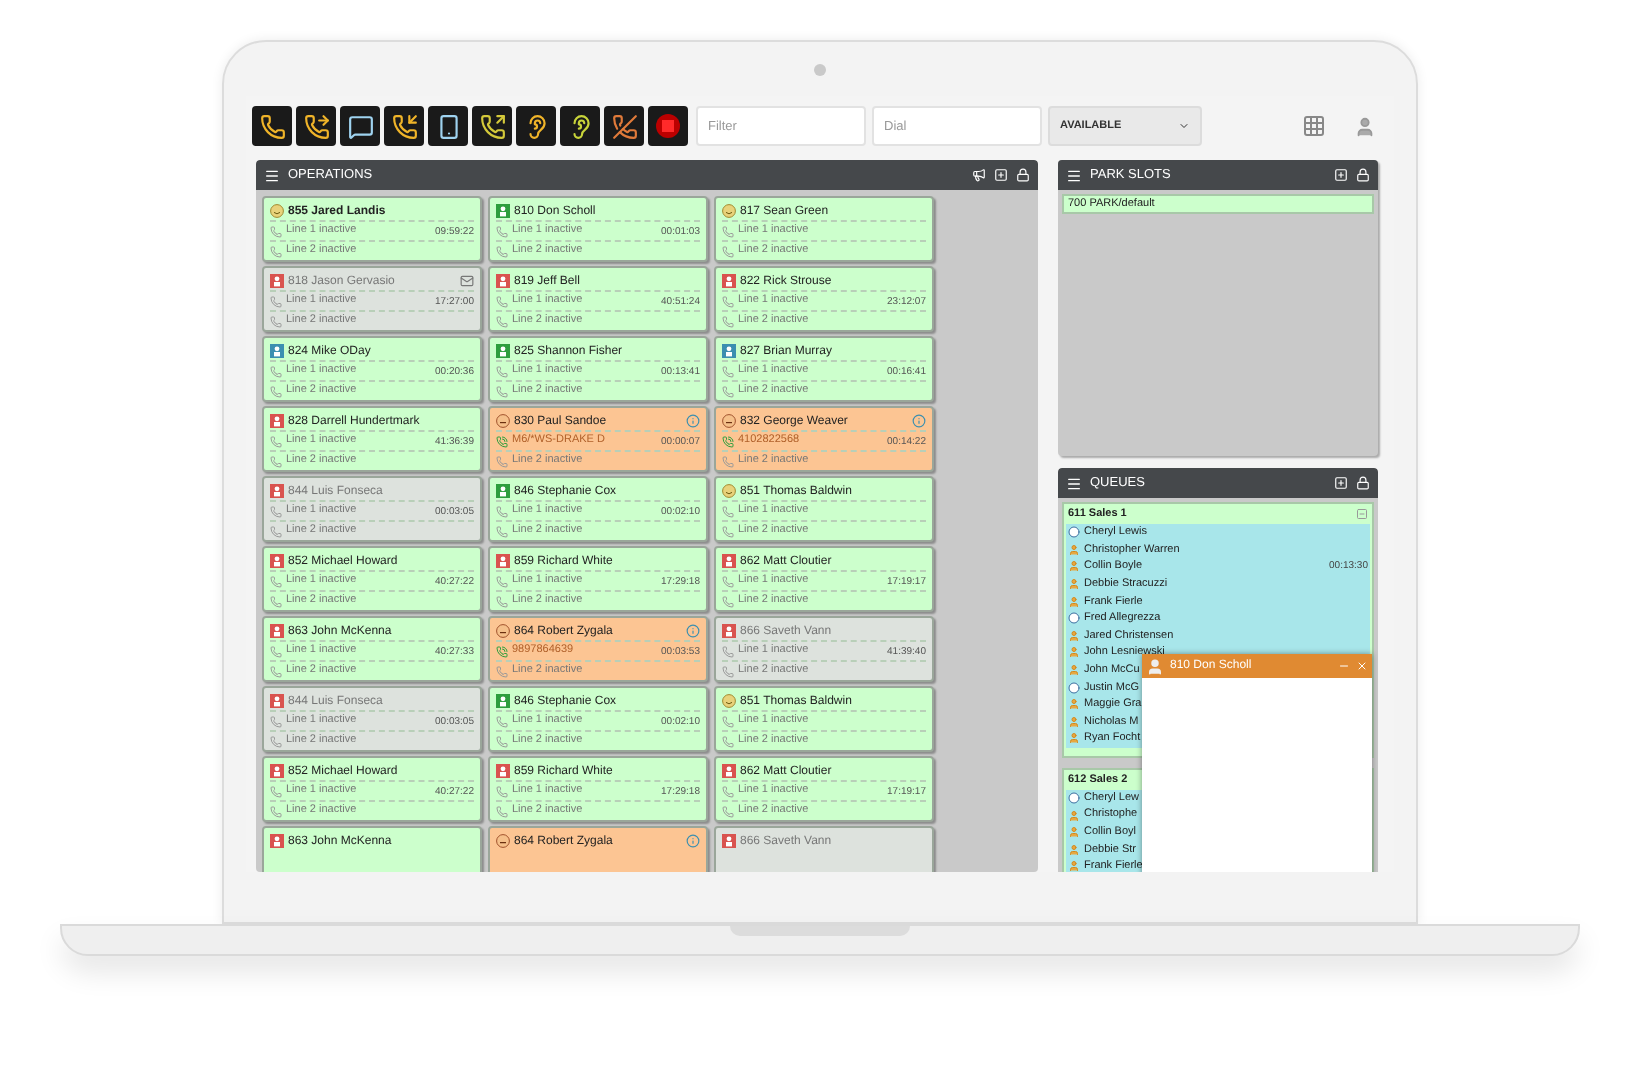  I want to click on phone-outgoing-icon, so click(492, 126).